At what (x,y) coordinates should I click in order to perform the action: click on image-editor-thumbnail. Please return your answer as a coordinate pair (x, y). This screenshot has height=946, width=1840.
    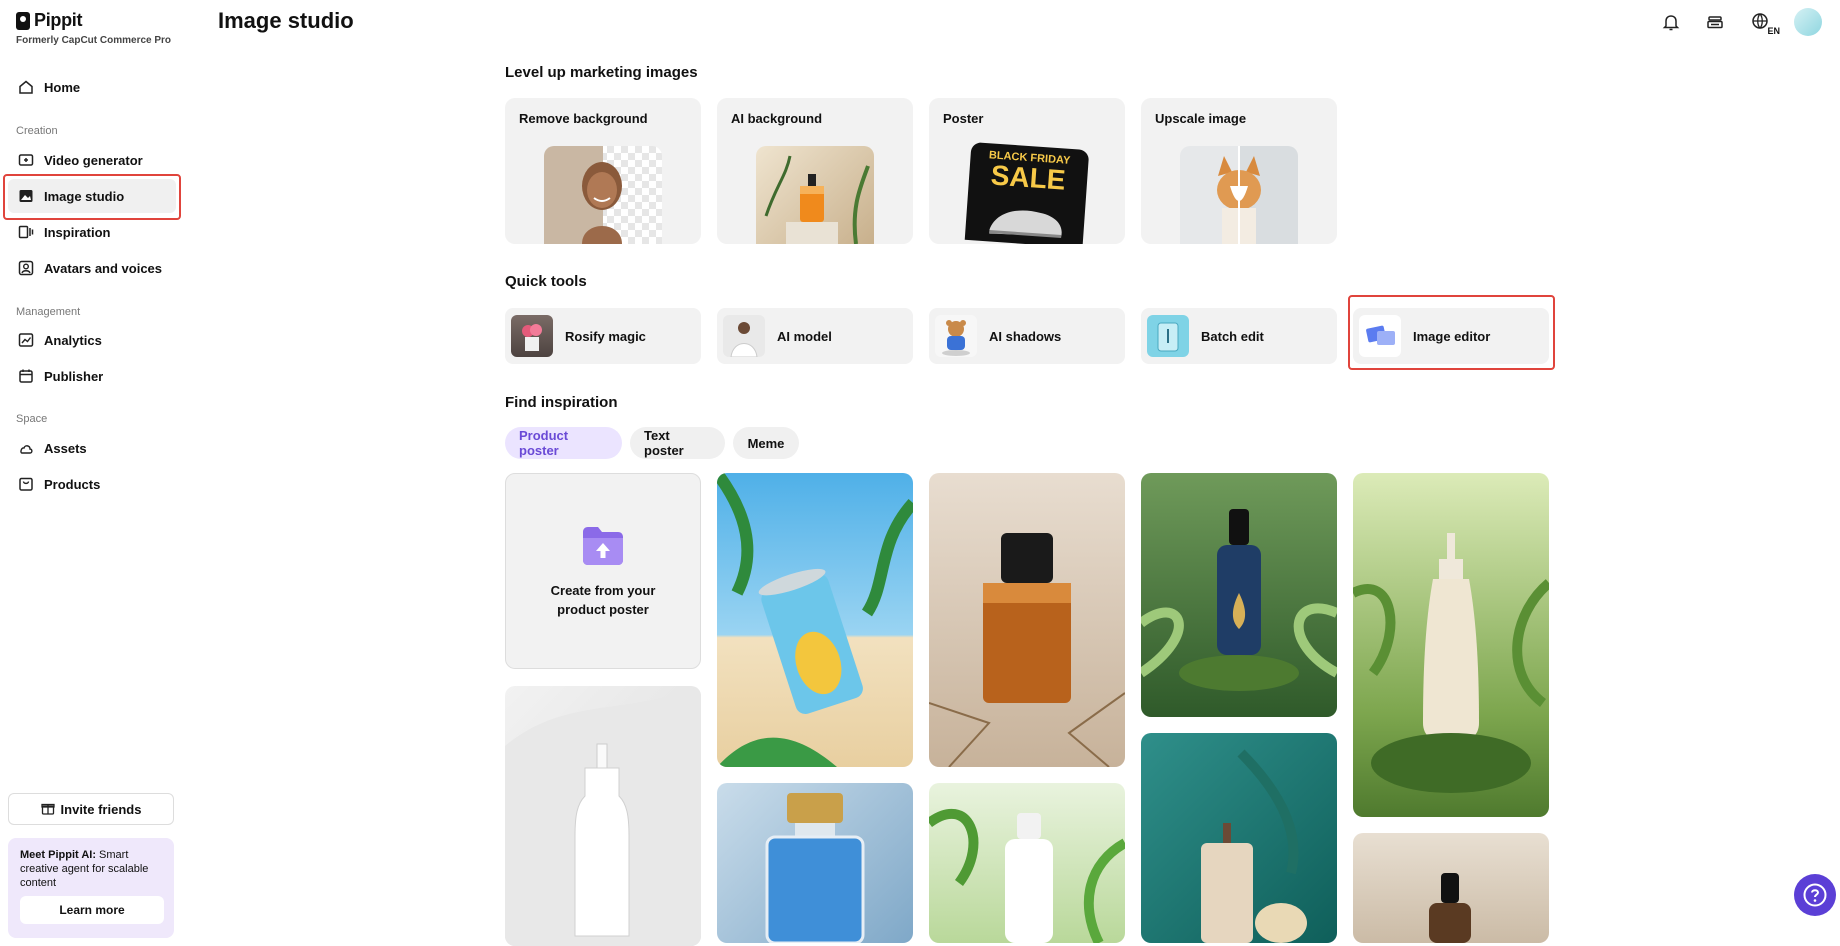
    Looking at the image, I should click on (1380, 336).